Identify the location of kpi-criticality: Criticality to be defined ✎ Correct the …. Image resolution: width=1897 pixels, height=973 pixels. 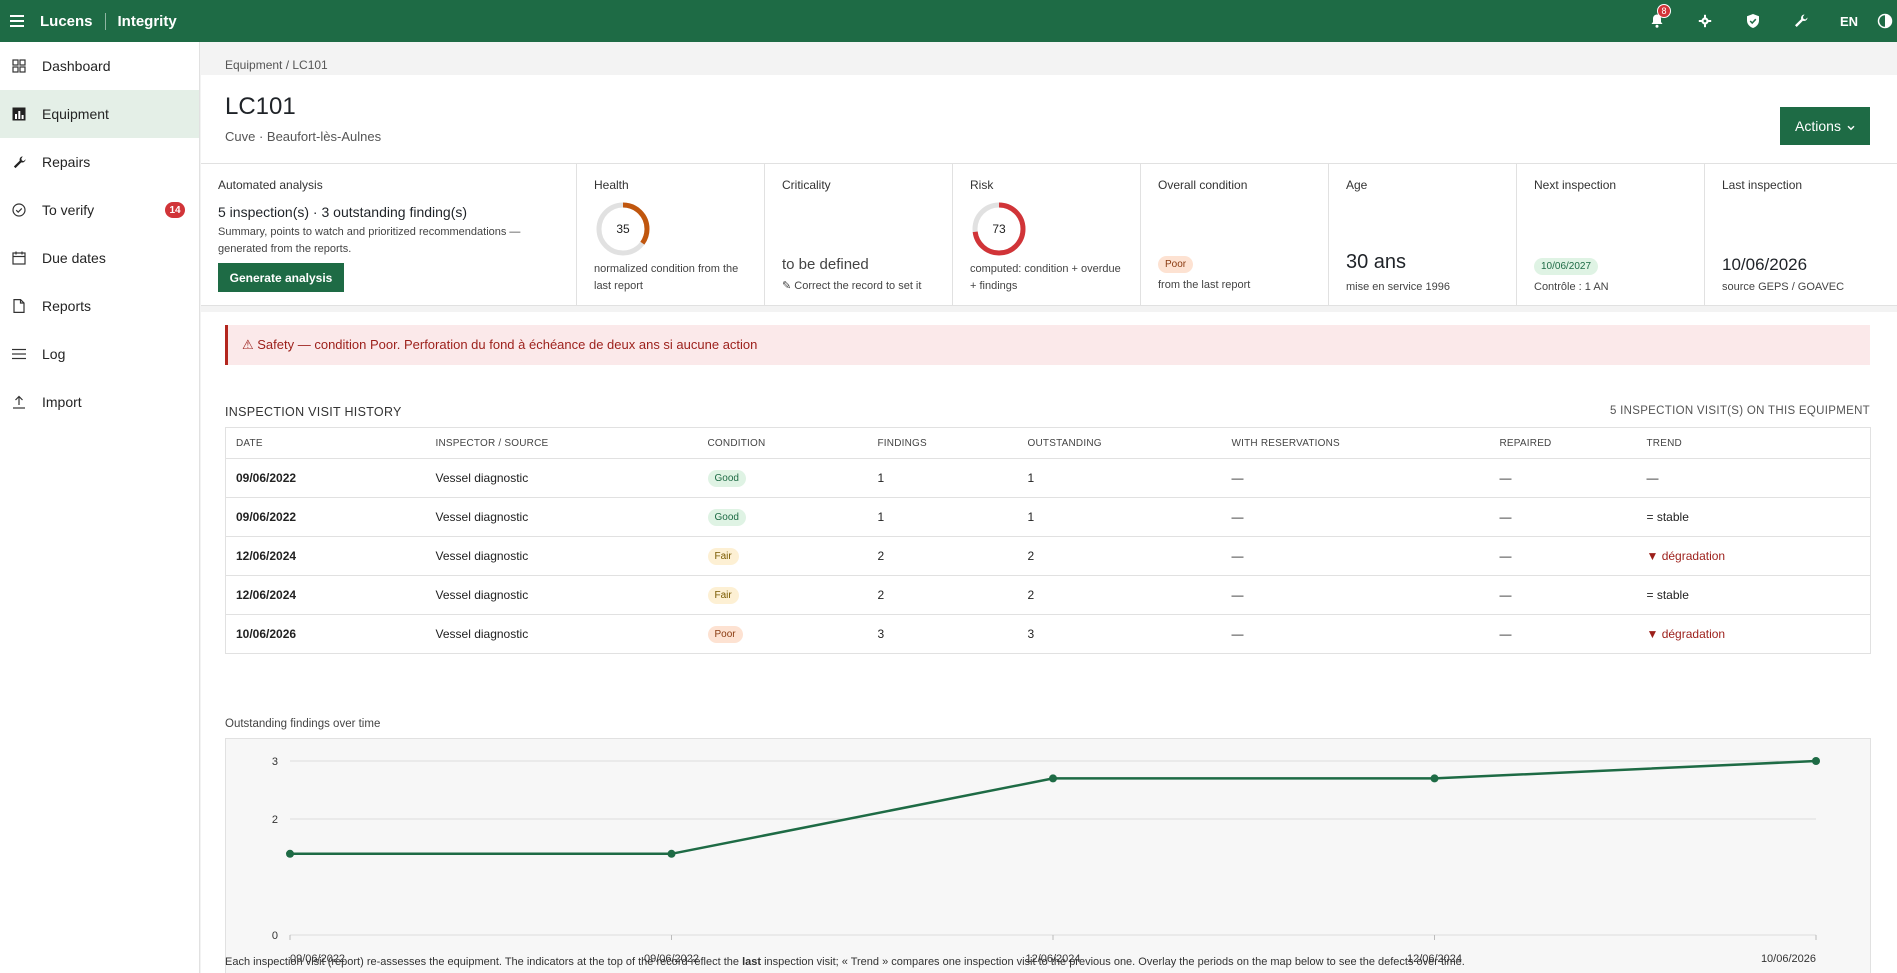
(859, 234).